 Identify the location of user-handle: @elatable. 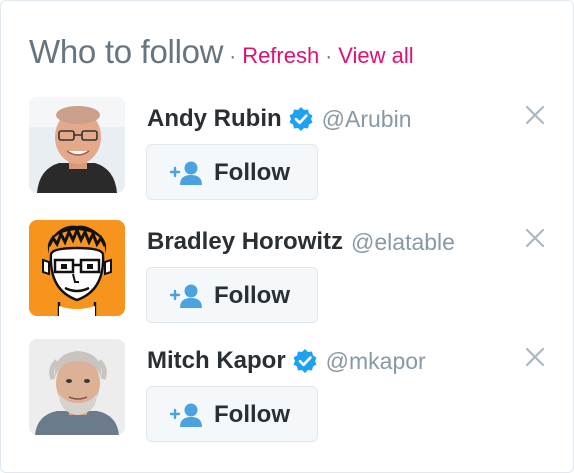
(403, 241).